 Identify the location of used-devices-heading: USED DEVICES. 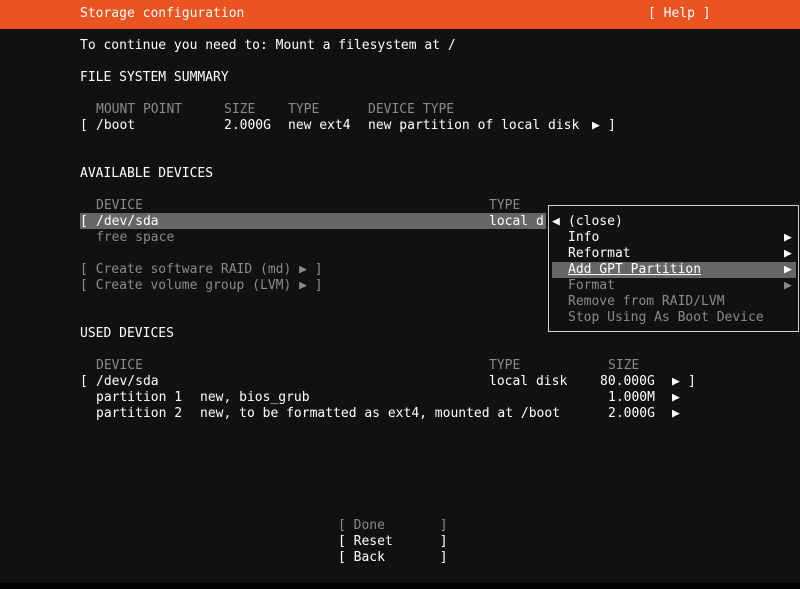
(127, 333).